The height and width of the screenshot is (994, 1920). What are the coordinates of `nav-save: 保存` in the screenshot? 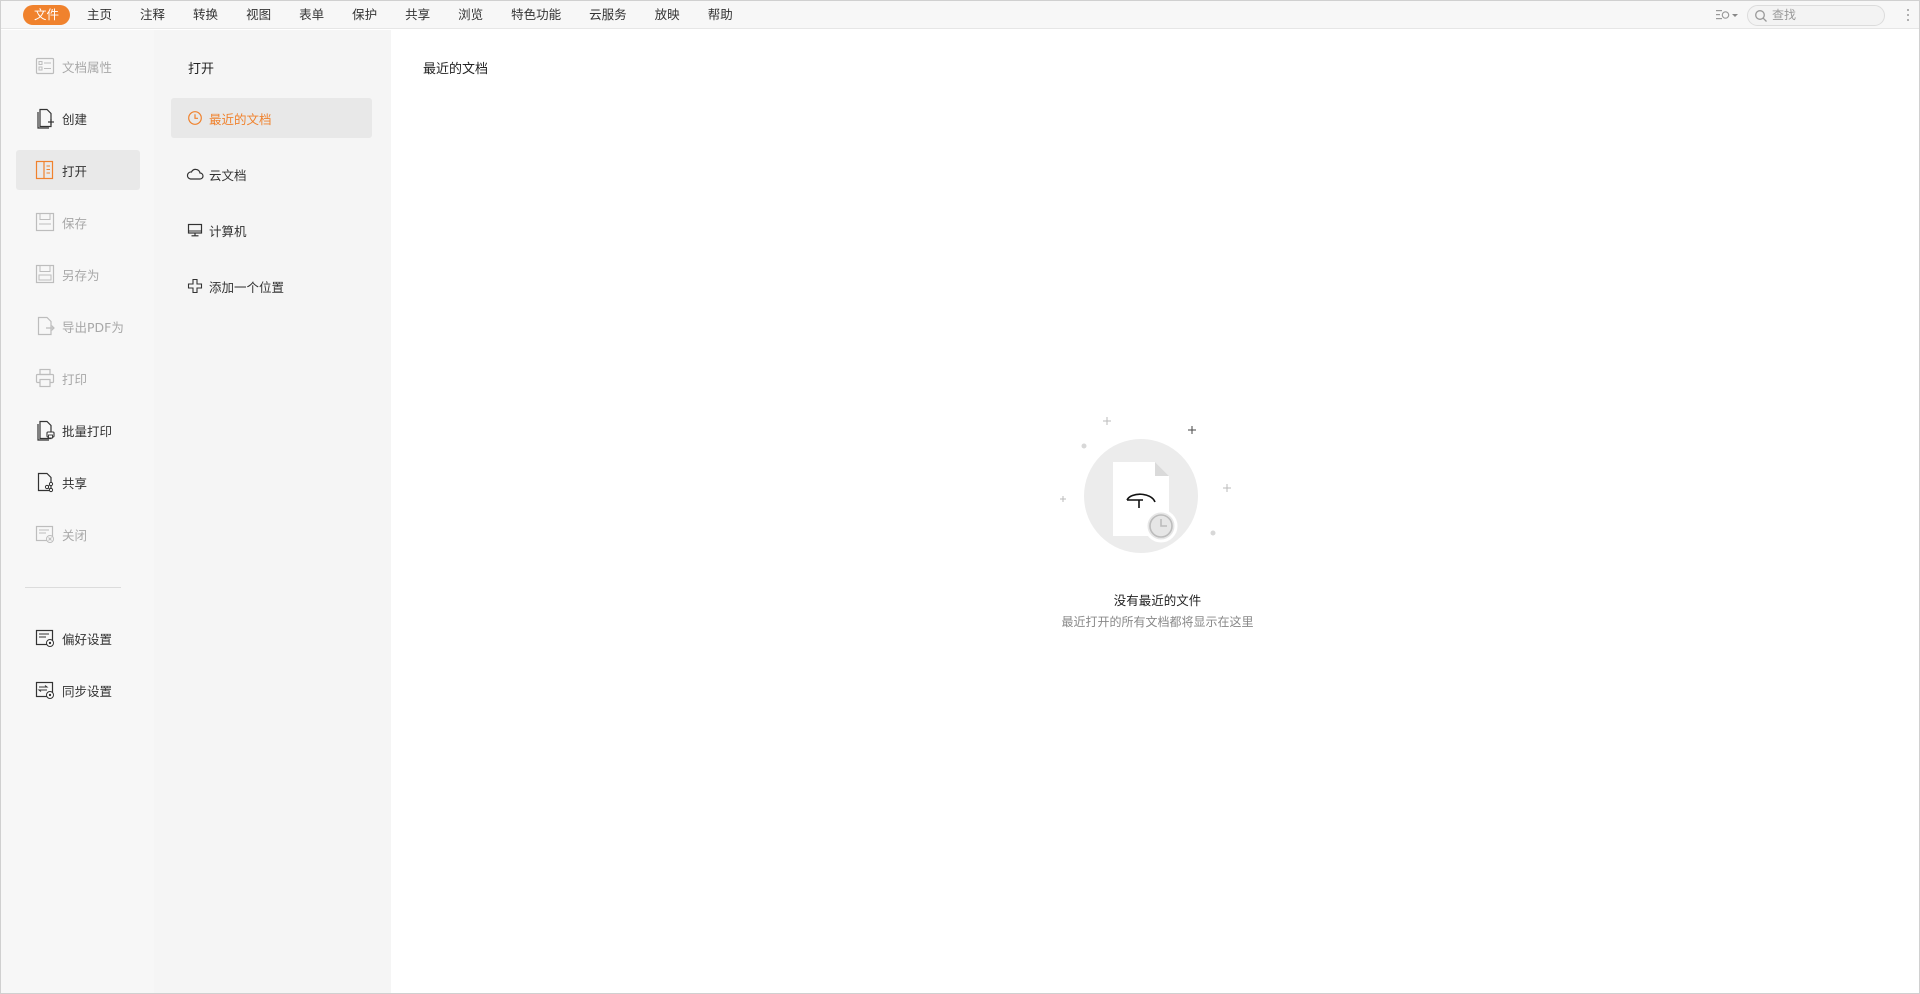 It's located at (78, 222).